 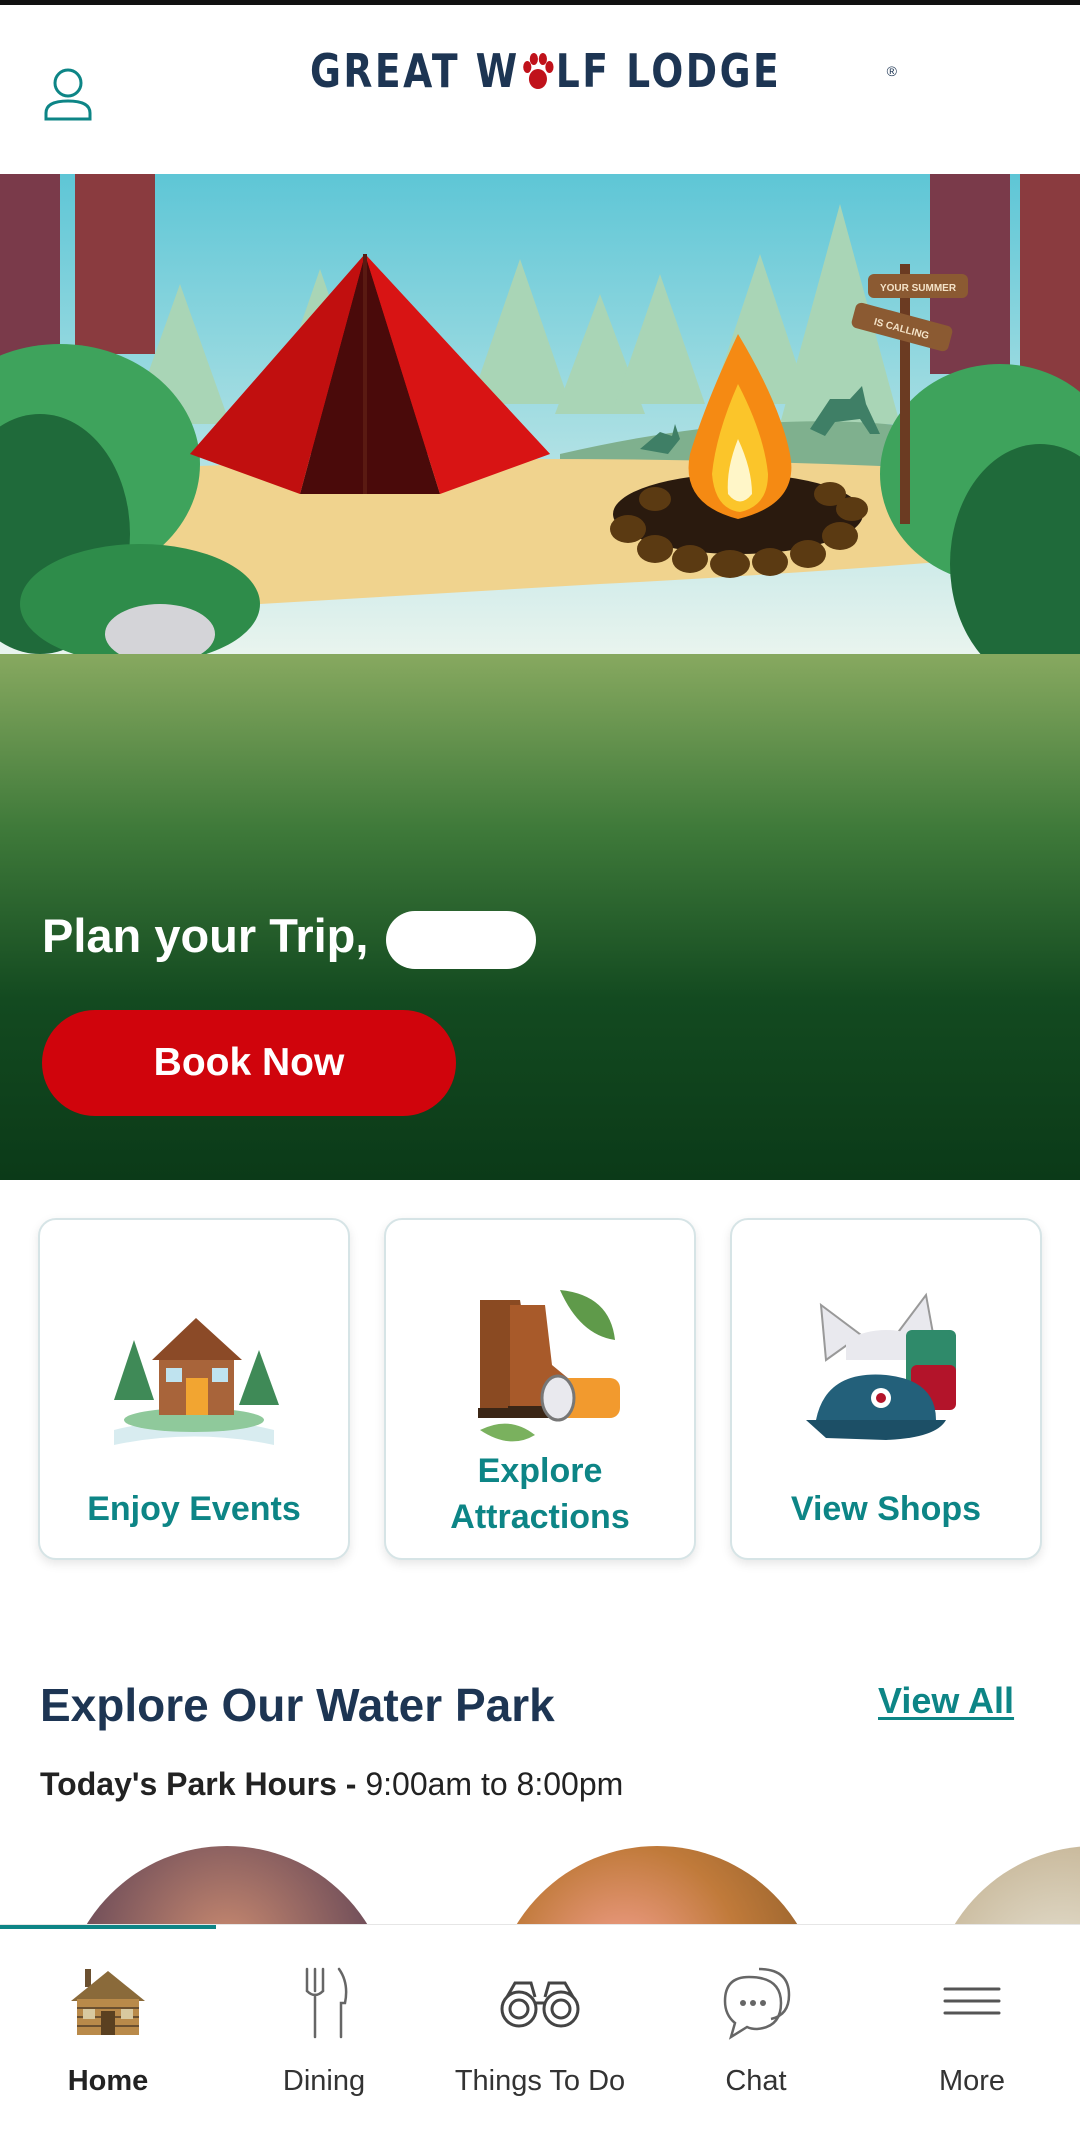 I want to click on park-hours: Today's Park Hours - 9:00am to 8:00pm, so click(x=331, y=1784).